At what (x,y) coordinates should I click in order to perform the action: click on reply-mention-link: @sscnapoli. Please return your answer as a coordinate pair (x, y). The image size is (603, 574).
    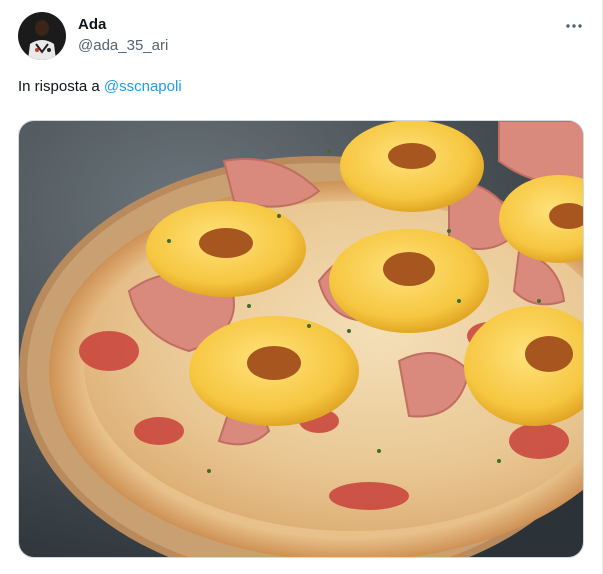
    Looking at the image, I should click on (143, 86).